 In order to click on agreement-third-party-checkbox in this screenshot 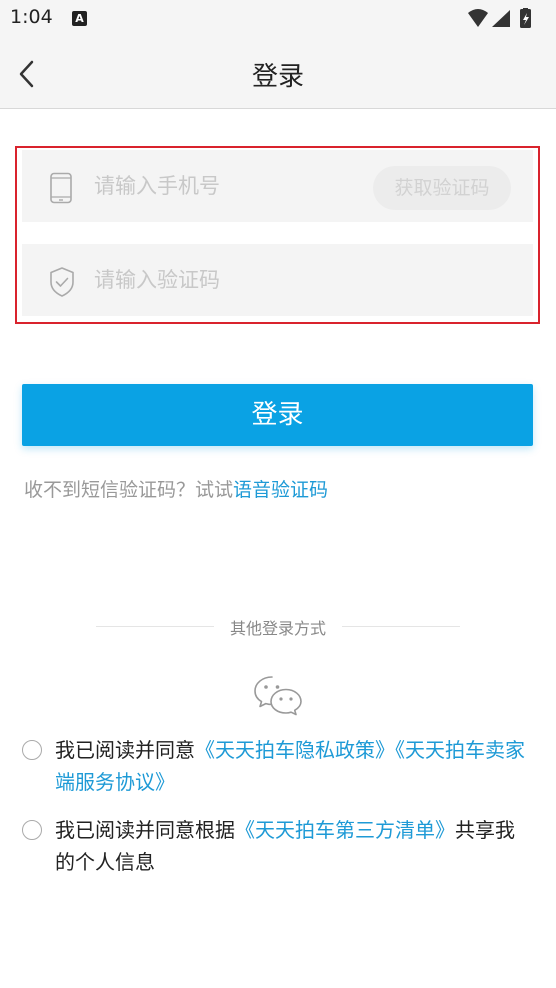, I will do `click(32, 830)`.